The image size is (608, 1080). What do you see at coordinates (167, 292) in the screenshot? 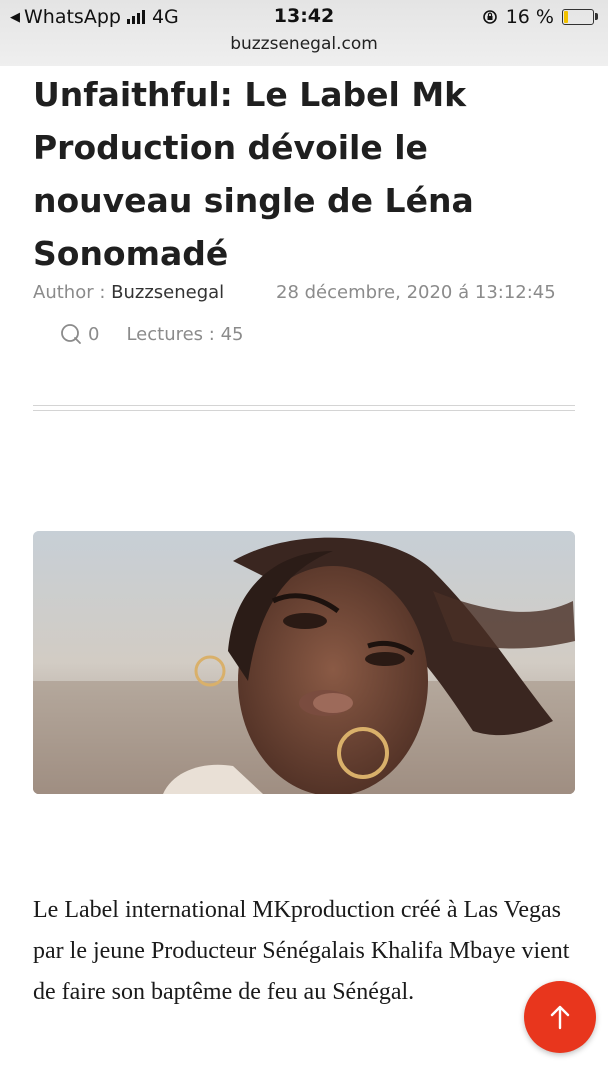
I see `author-name: Buzzsenegal` at bounding box center [167, 292].